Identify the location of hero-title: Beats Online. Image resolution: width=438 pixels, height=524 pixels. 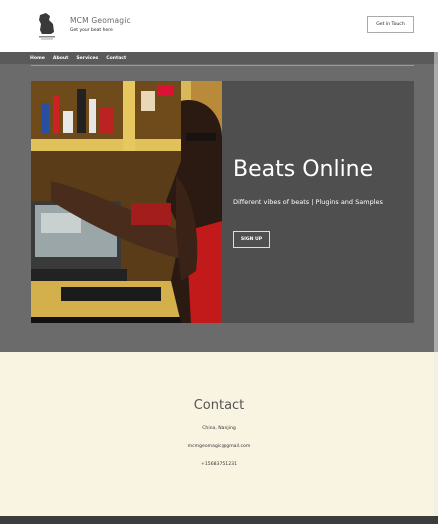
(303, 169).